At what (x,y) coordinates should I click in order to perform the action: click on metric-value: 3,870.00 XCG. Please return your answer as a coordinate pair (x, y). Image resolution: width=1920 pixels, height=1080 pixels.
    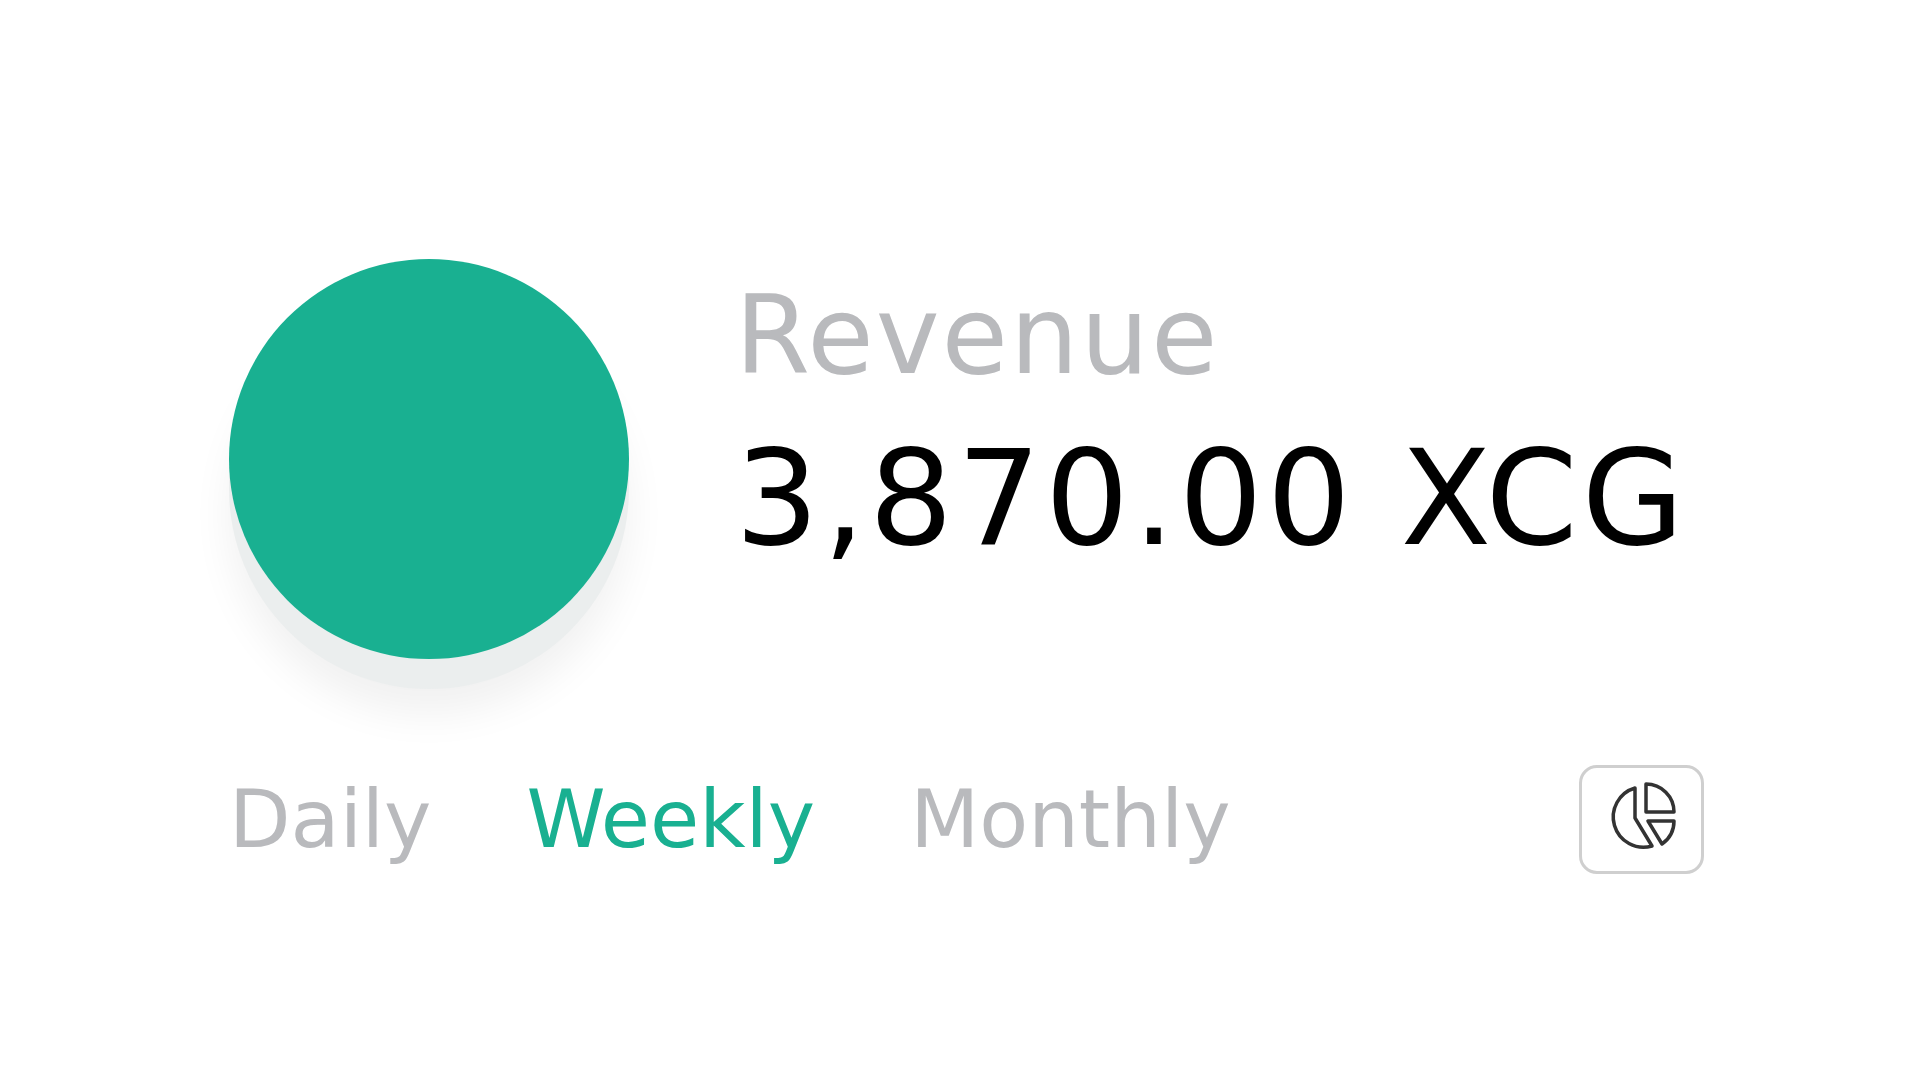
    Looking at the image, I should click on (1212, 498).